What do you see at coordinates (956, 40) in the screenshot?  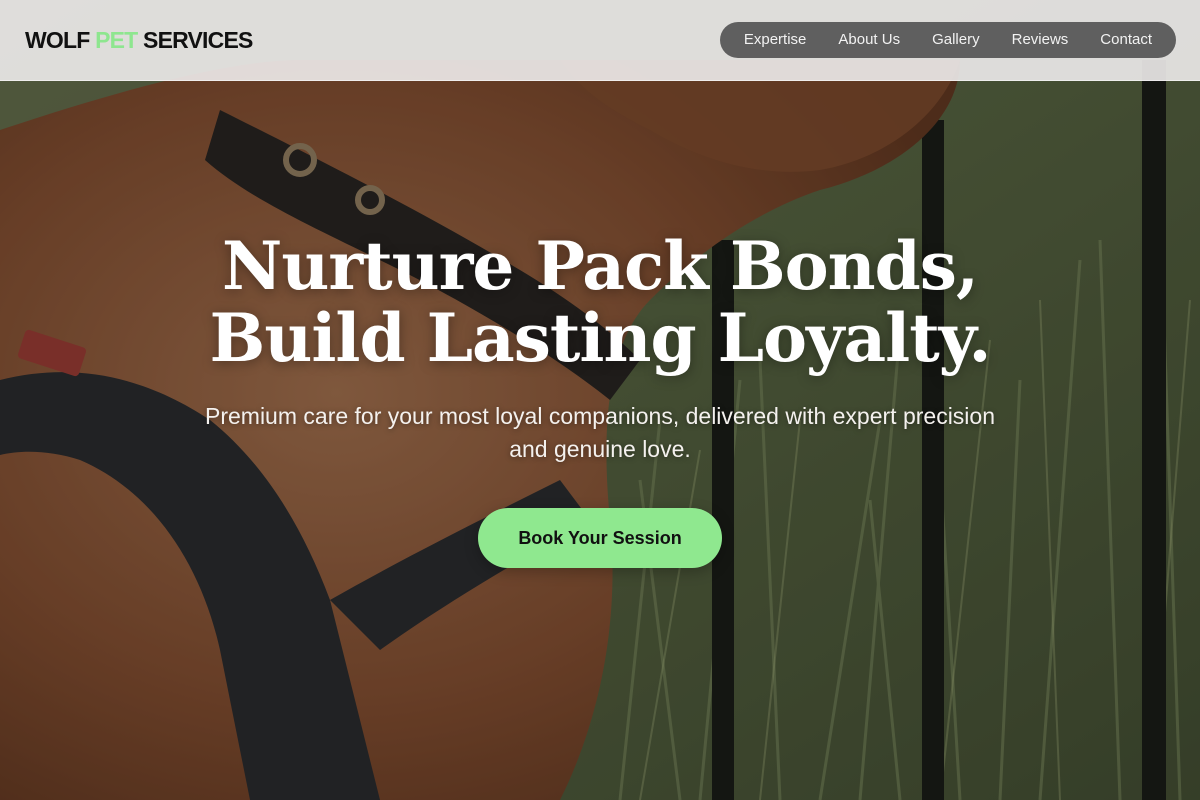 I see `nav-link-gallery: Gallery` at bounding box center [956, 40].